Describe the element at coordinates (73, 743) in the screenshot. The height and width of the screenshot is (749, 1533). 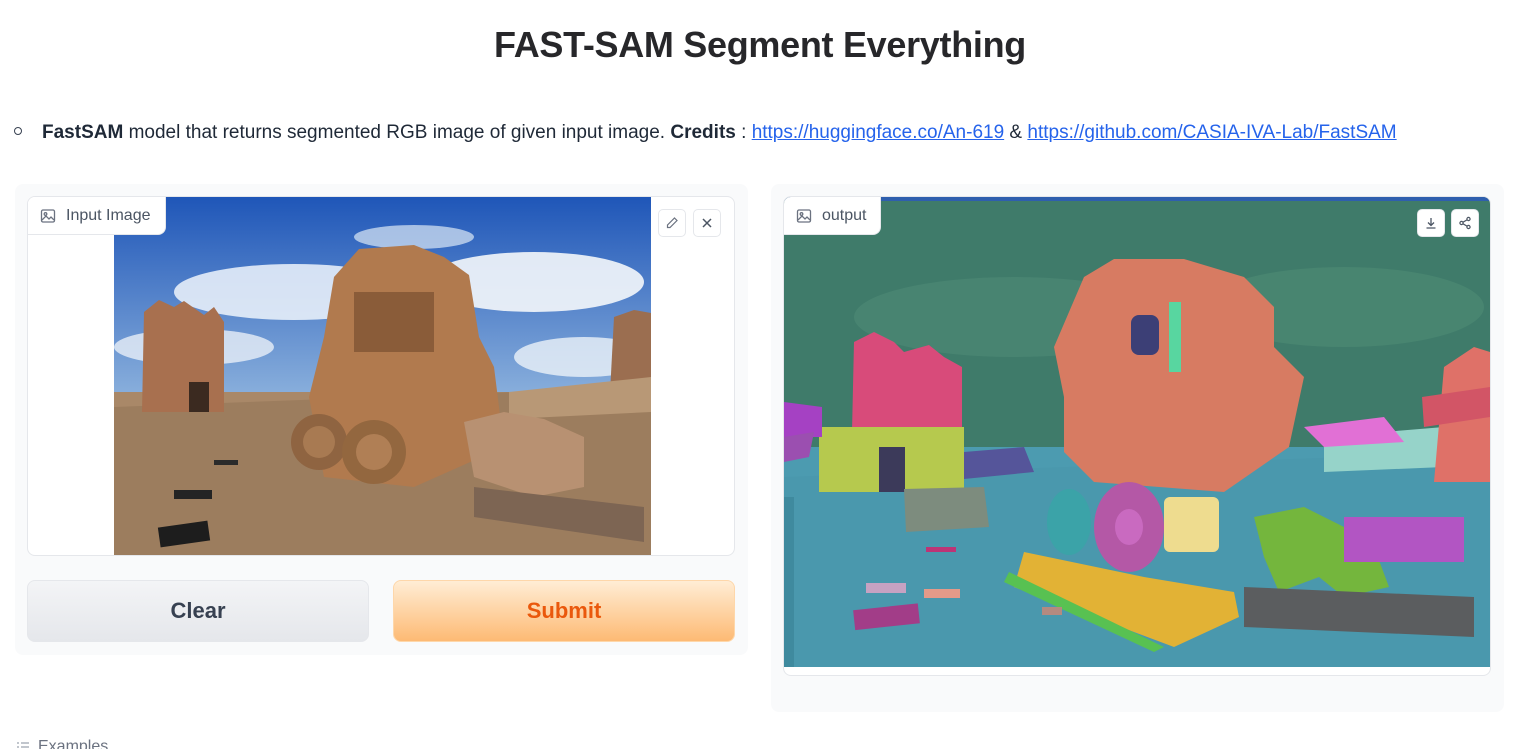
I see `examples-label: Examples` at that location.